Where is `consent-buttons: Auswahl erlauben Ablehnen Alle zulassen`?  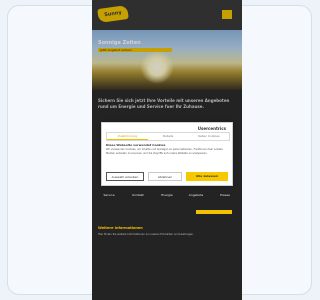 consent-buttons: Auswahl erlauben Ablehnen Alle zulassen is located at coordinates (167, 176).